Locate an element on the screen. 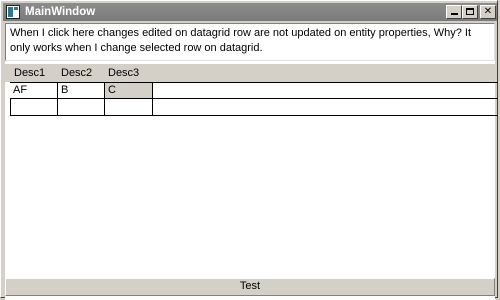  maximize-button is located at coordinates (470, 12).